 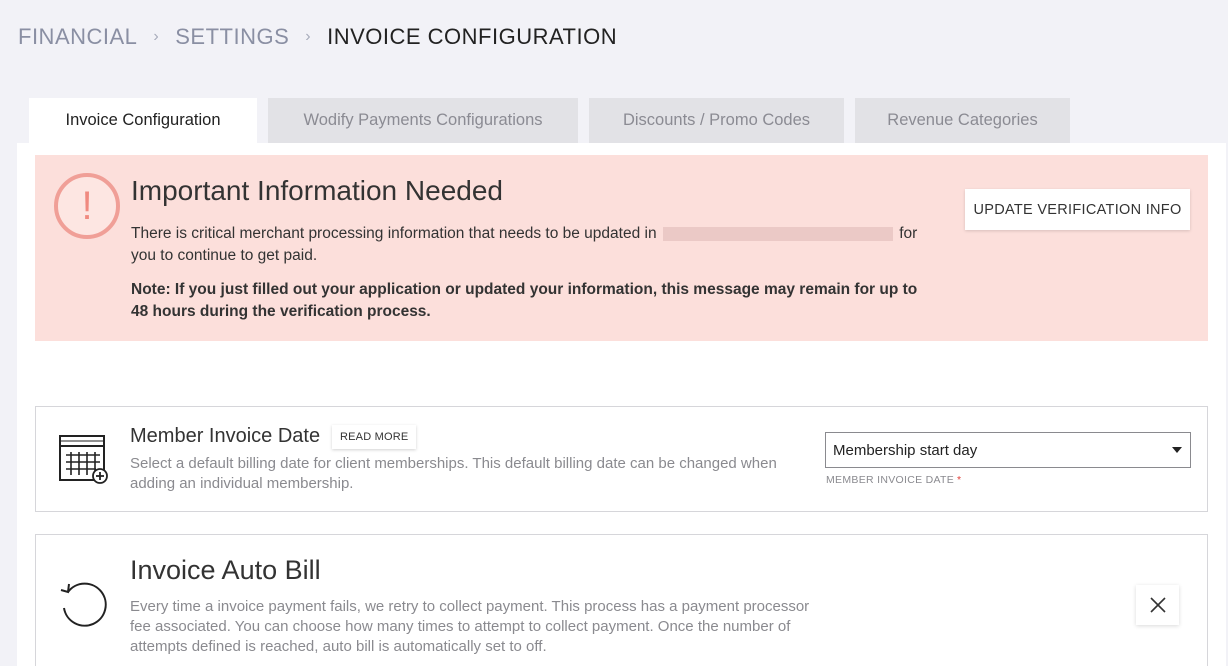 I want to click on member-invoice-date-title: Member Invoice Date, so click(x=225, y=436).